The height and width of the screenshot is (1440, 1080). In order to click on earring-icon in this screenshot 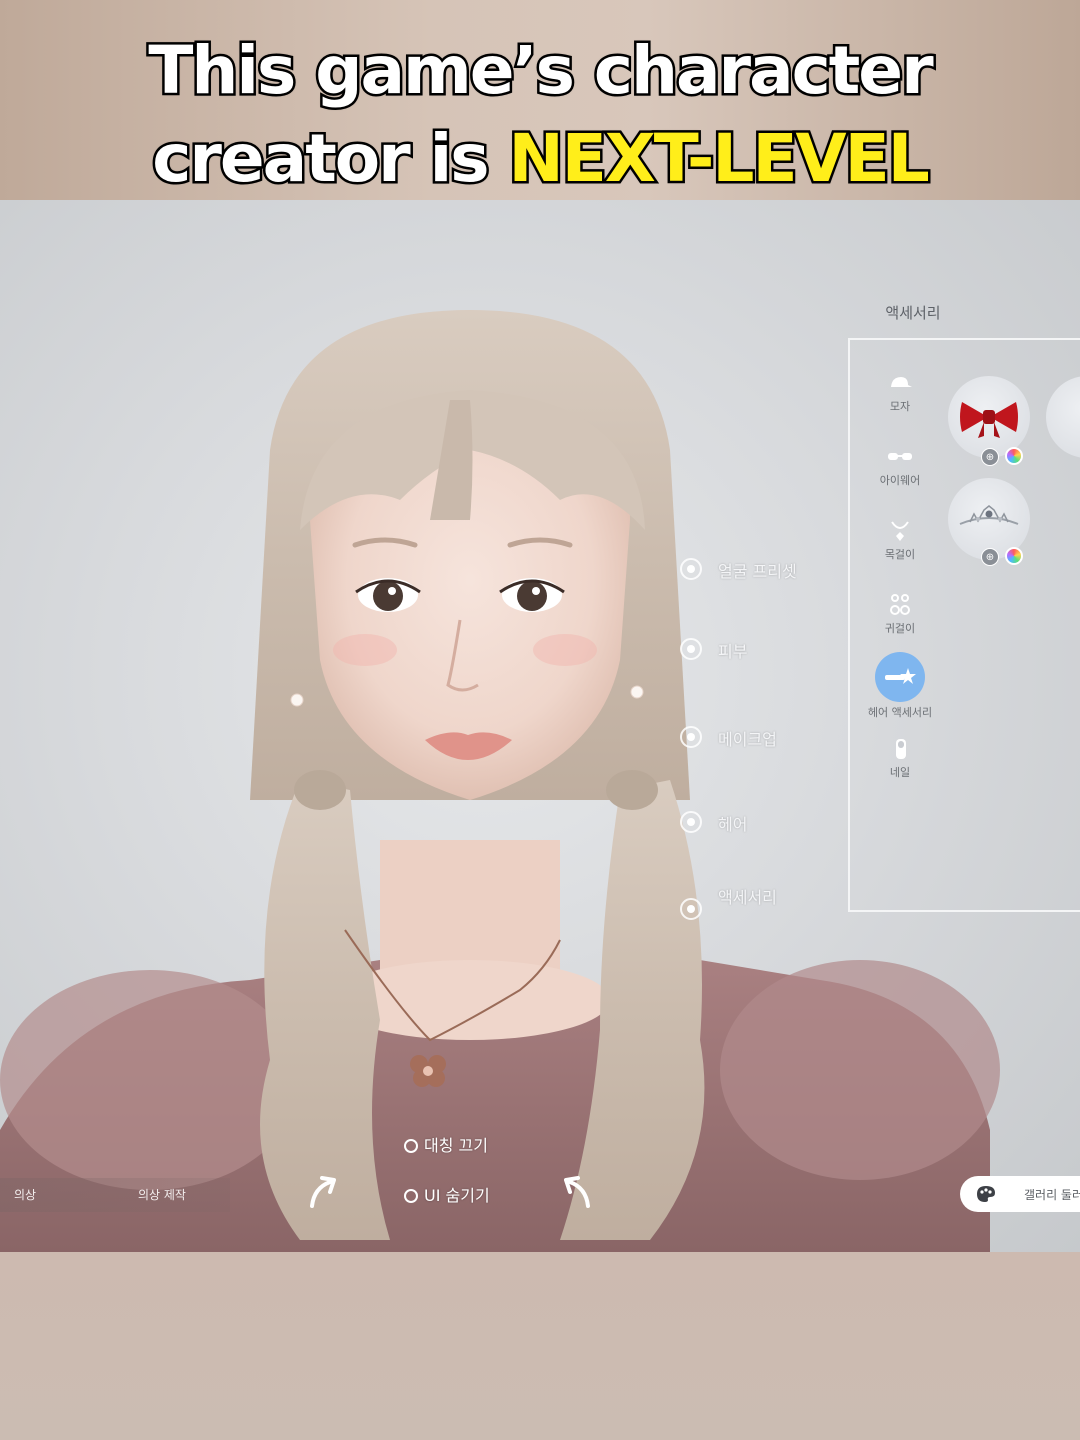, I will do `click(900, 604)`.